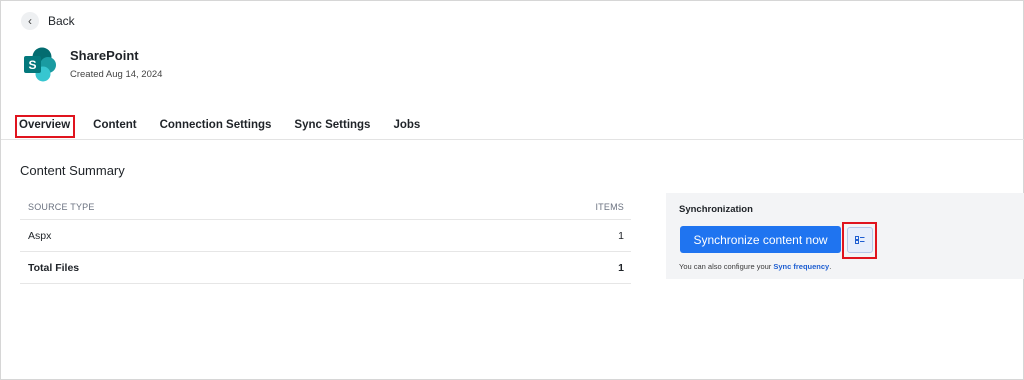  I want to click on back-button: ‹ Back, so click(48, 21).